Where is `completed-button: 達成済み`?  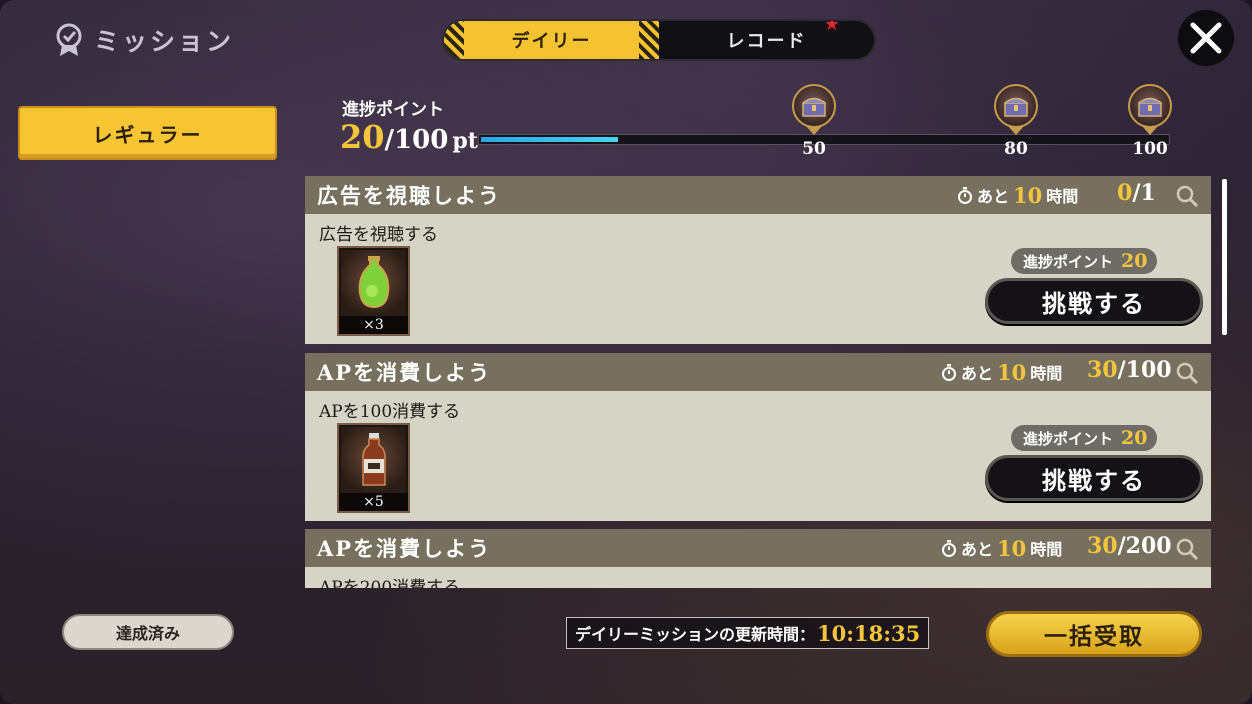 completed-button: 達成済み is located at coordinates (148, 632).